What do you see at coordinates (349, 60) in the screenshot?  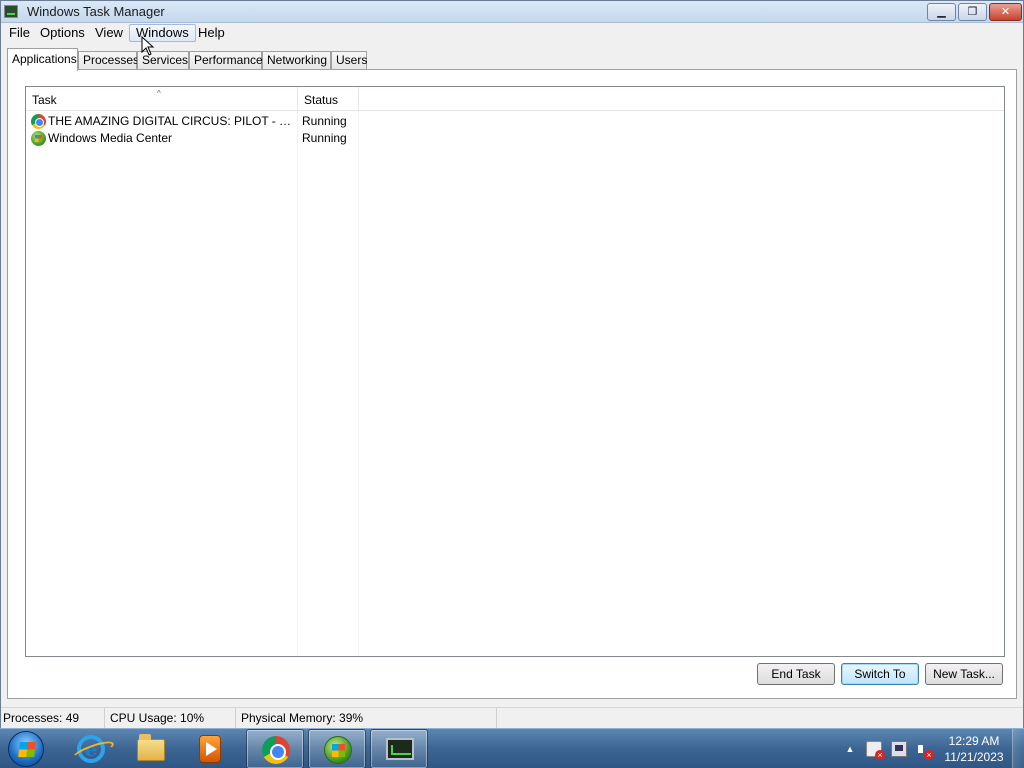 I see `tab-users: Users` at bounding box center [349, 60].